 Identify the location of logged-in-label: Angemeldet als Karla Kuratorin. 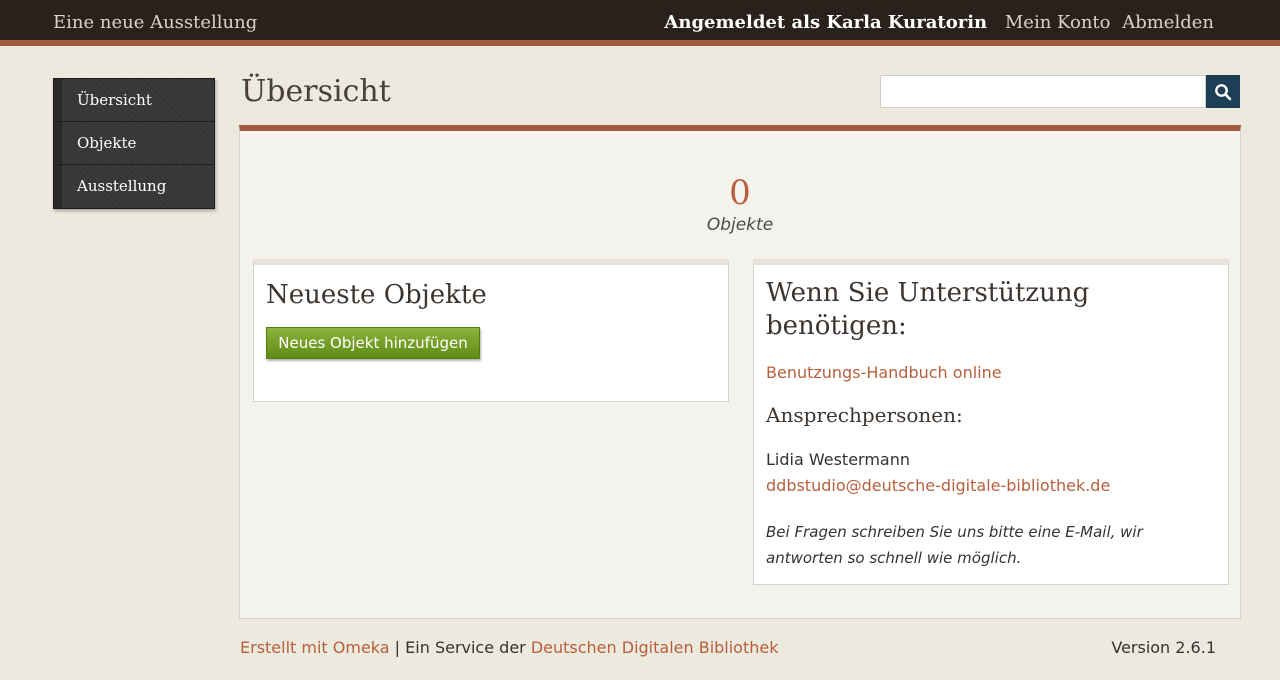
(826, 22).